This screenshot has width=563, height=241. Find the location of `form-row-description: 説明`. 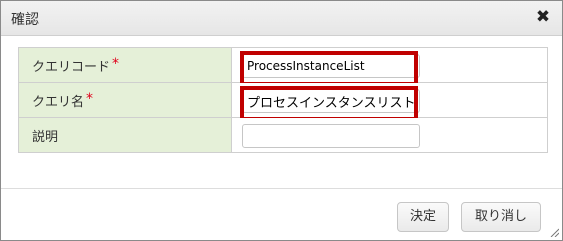

form-row-description: 説明 is located at coordinates (283, 135).